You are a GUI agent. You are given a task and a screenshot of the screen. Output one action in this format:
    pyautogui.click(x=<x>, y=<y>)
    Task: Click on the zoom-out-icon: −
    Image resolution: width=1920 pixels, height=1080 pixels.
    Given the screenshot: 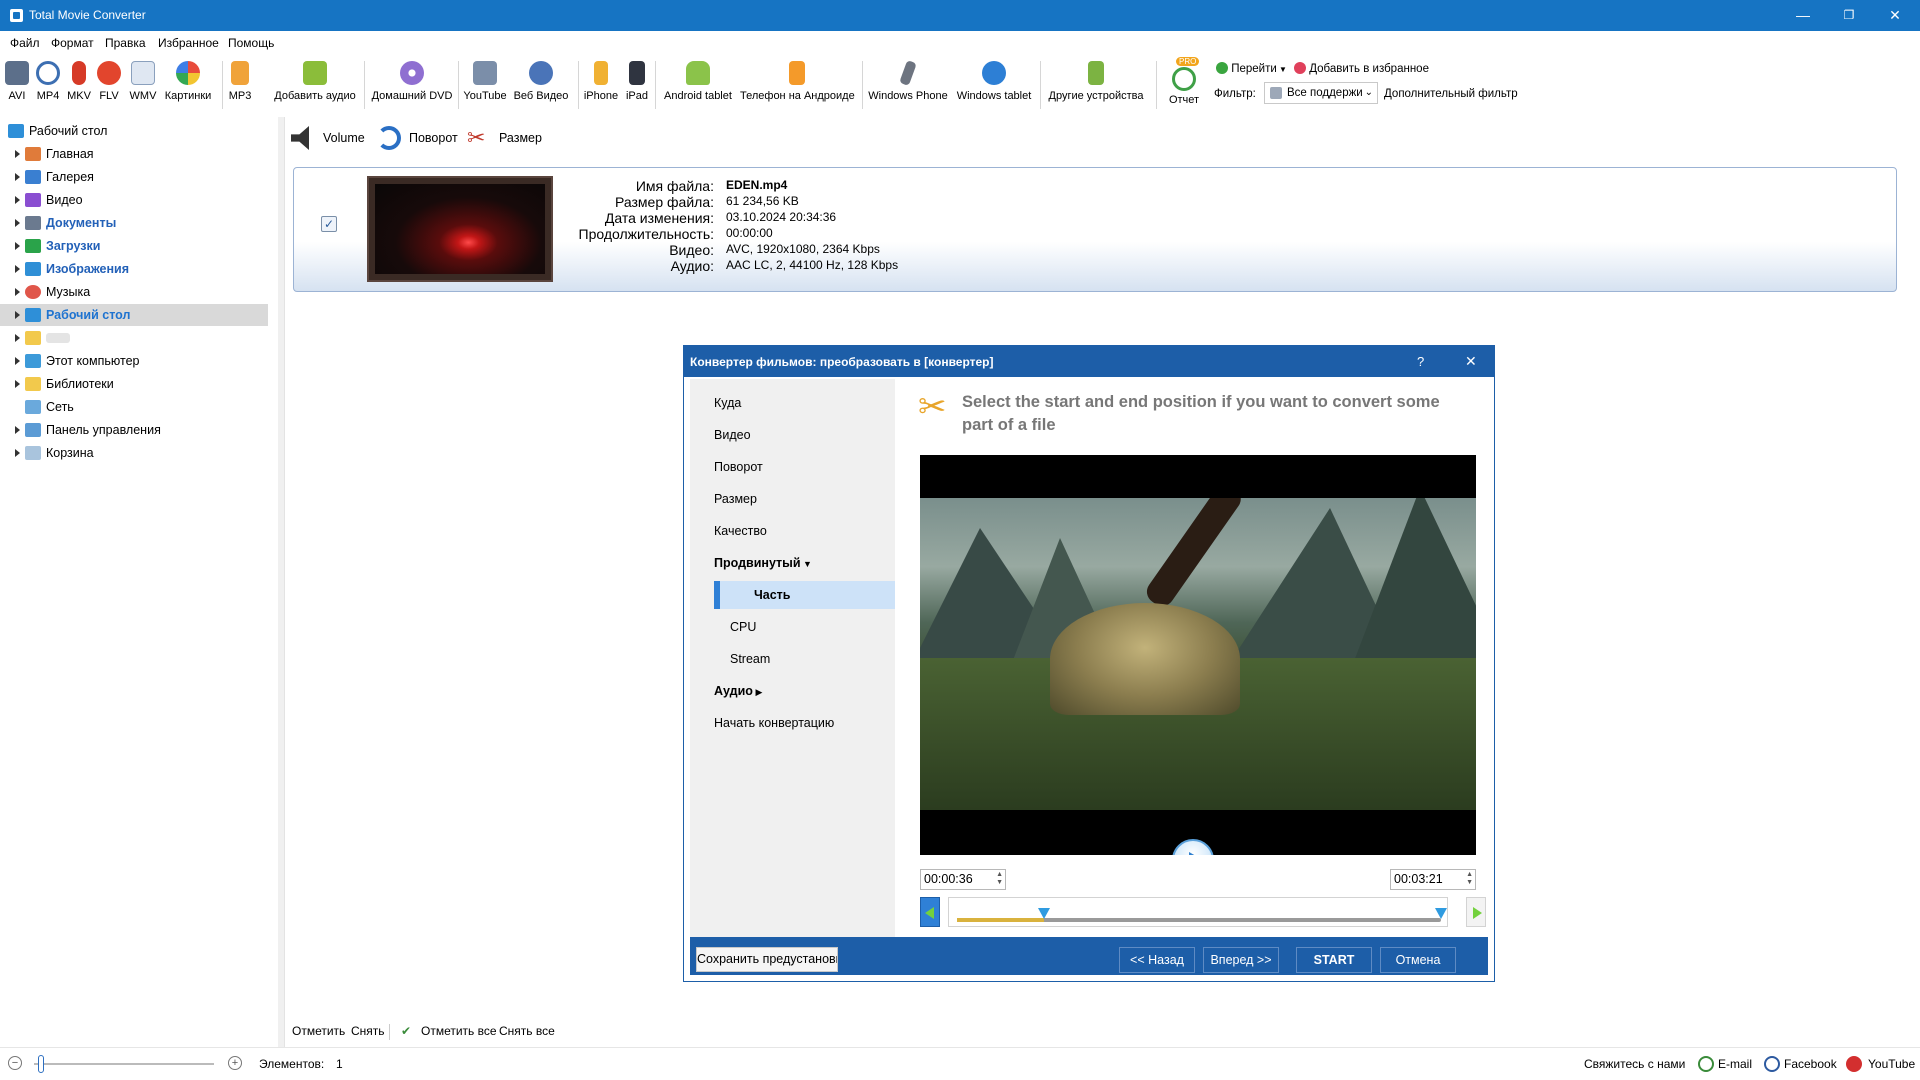 What is the action you would take?
    pyautogui.click(x=15, y=1063)
    